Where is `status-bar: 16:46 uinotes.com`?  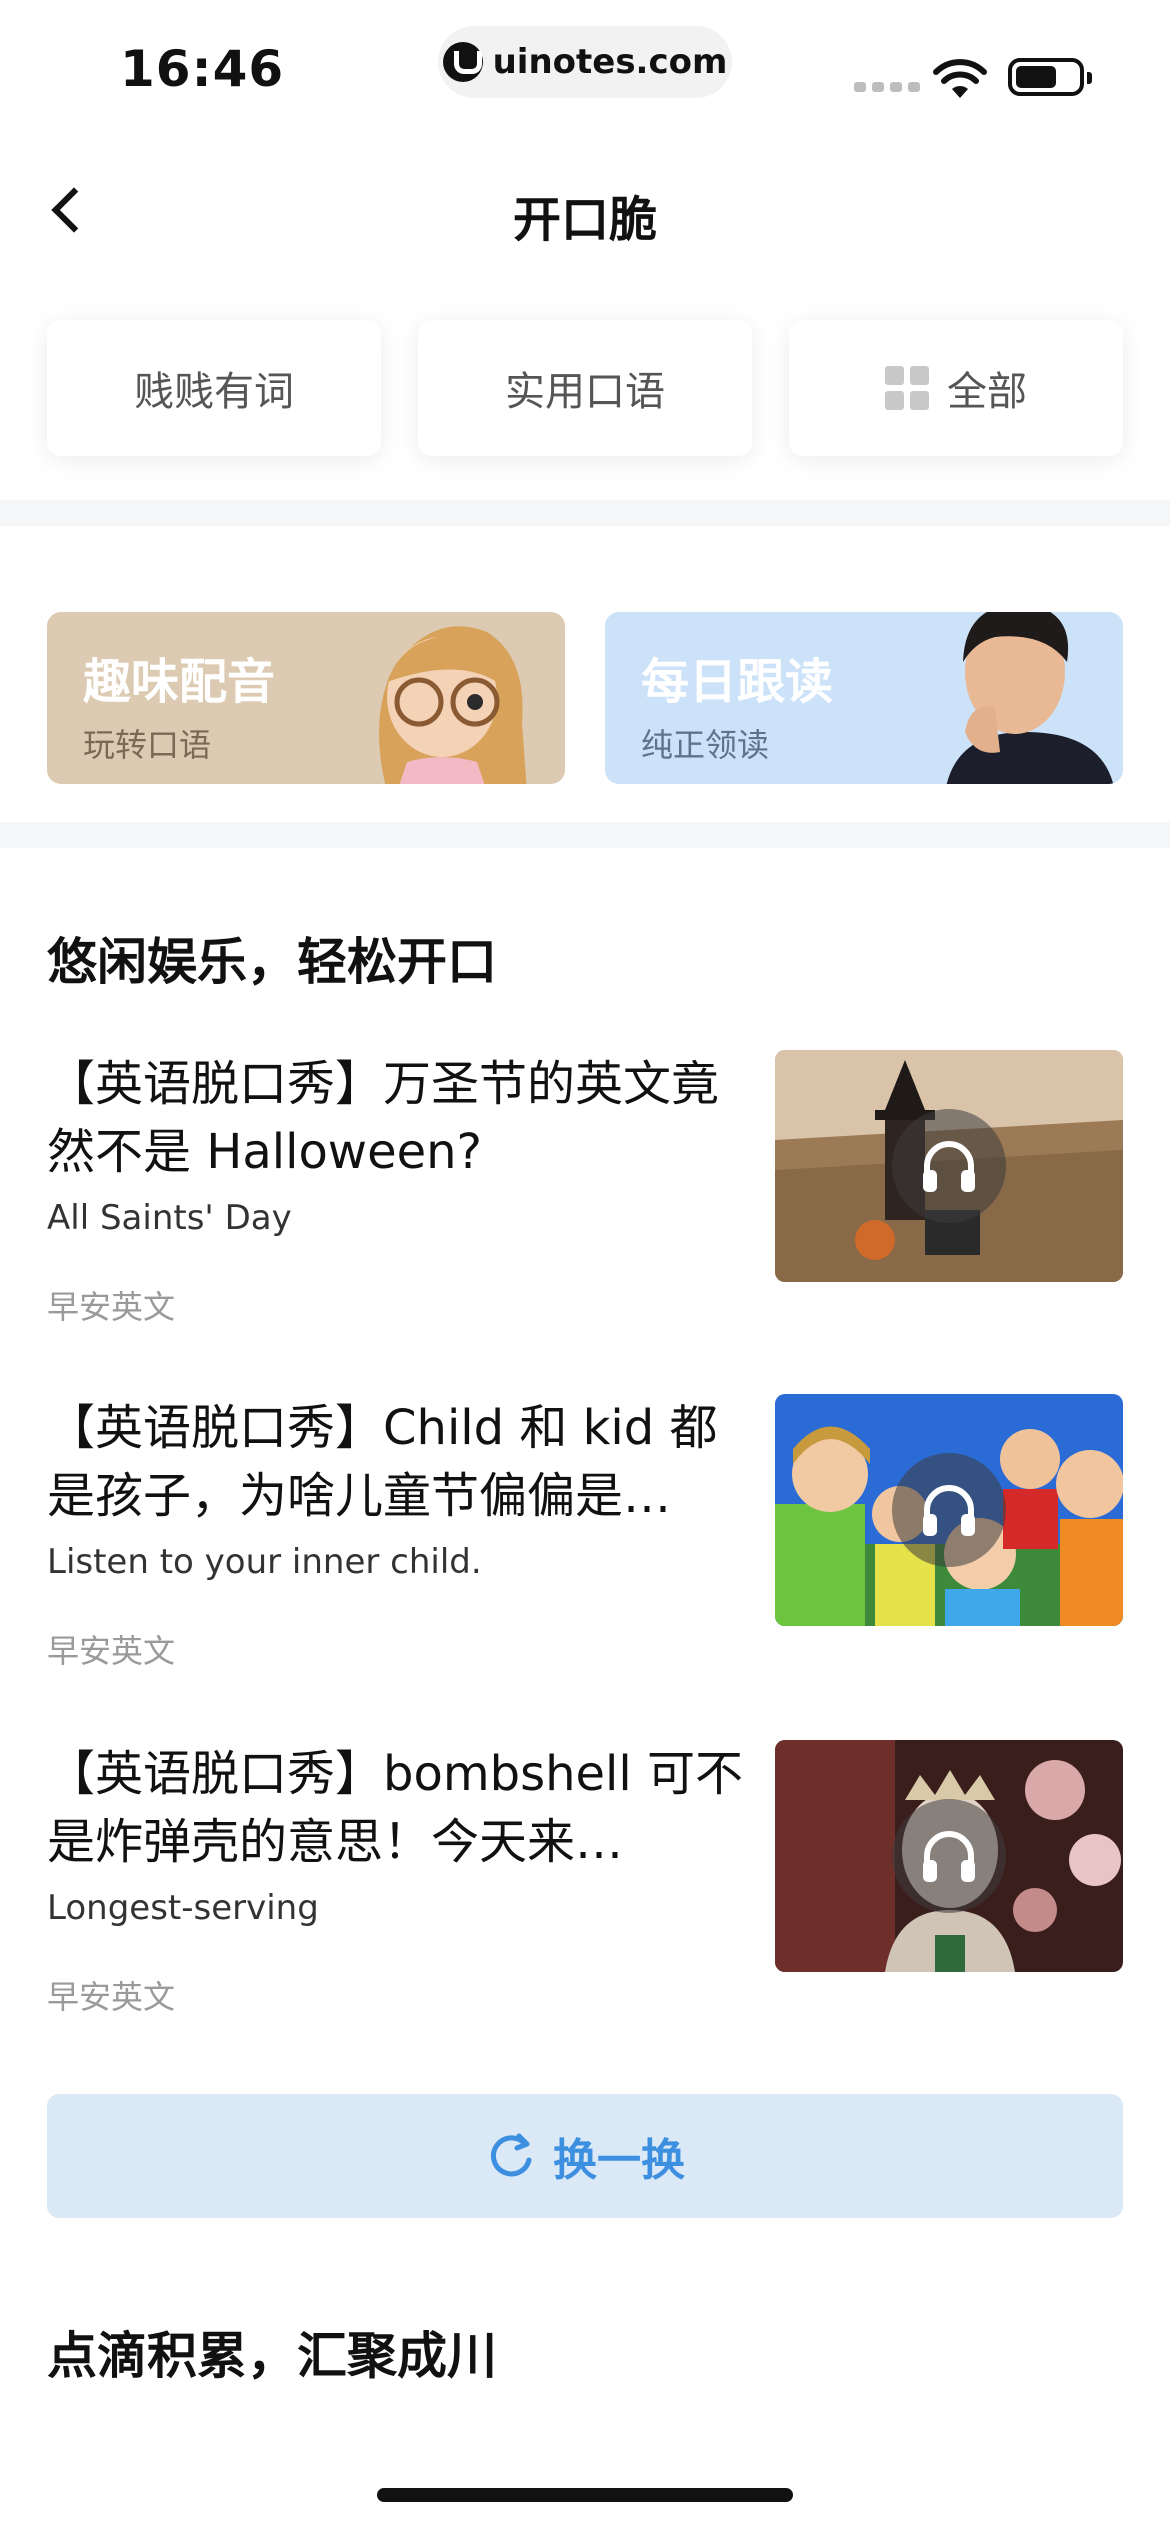
status-bar: 16:46 uinotes.com is located at coordinates (585, 65).